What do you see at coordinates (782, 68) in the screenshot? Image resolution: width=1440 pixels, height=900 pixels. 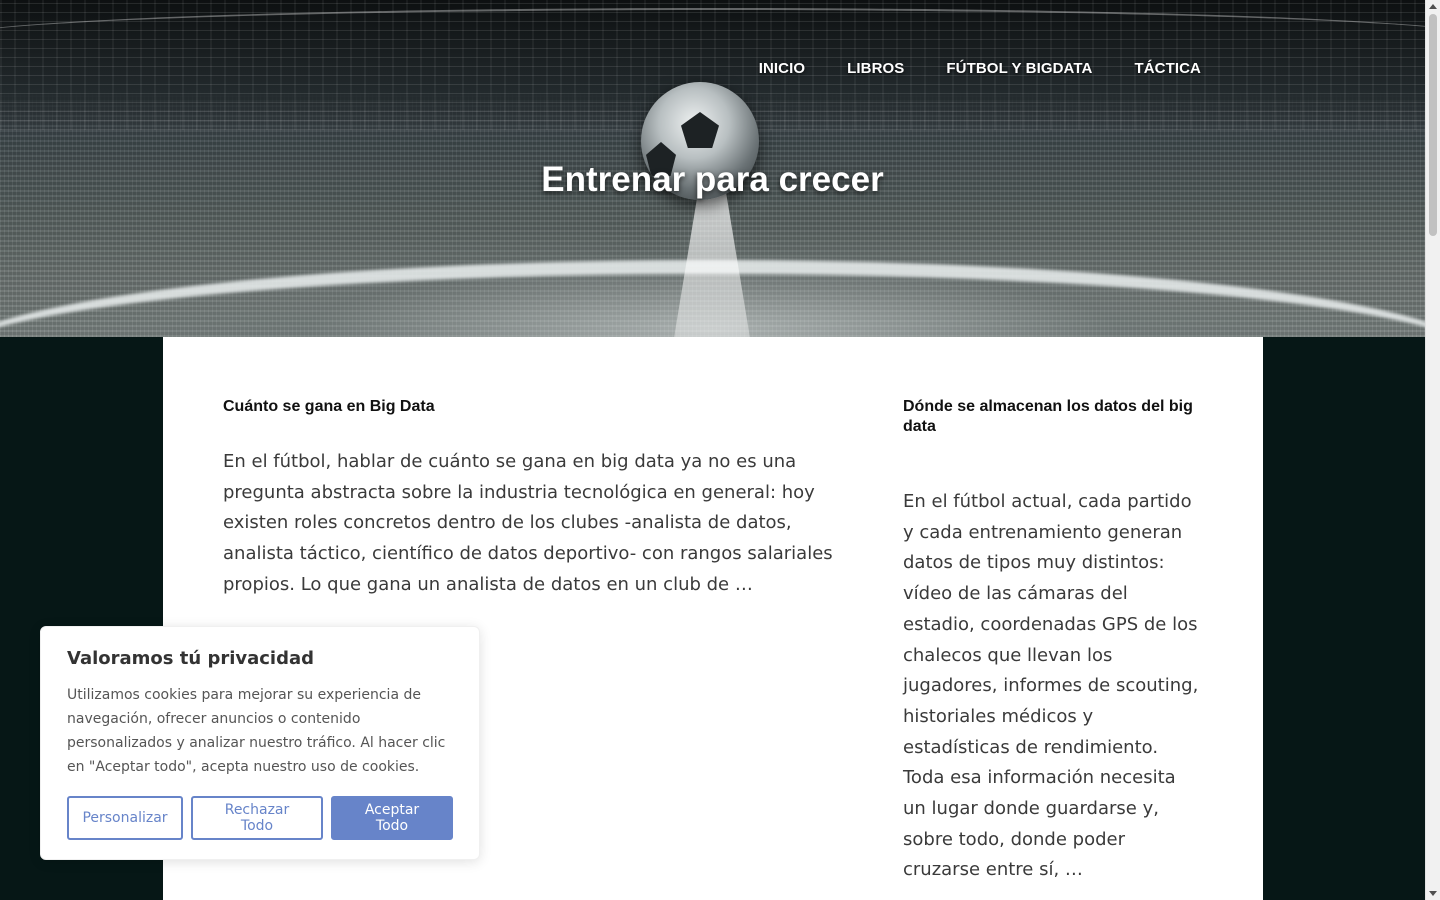 I see `nav-item-inicio: INICIO` at bounding box center [782, 68].